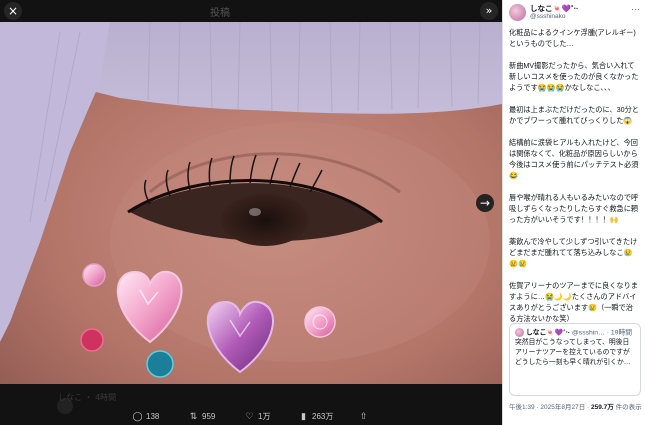 Image resolution: width=645 pixels, height=425 pixels. I want to click on post-paragraph: 最初は上まぶただけだったのに、30分とかでブワーって腫れてびっくりした😱, so click(574, 115).